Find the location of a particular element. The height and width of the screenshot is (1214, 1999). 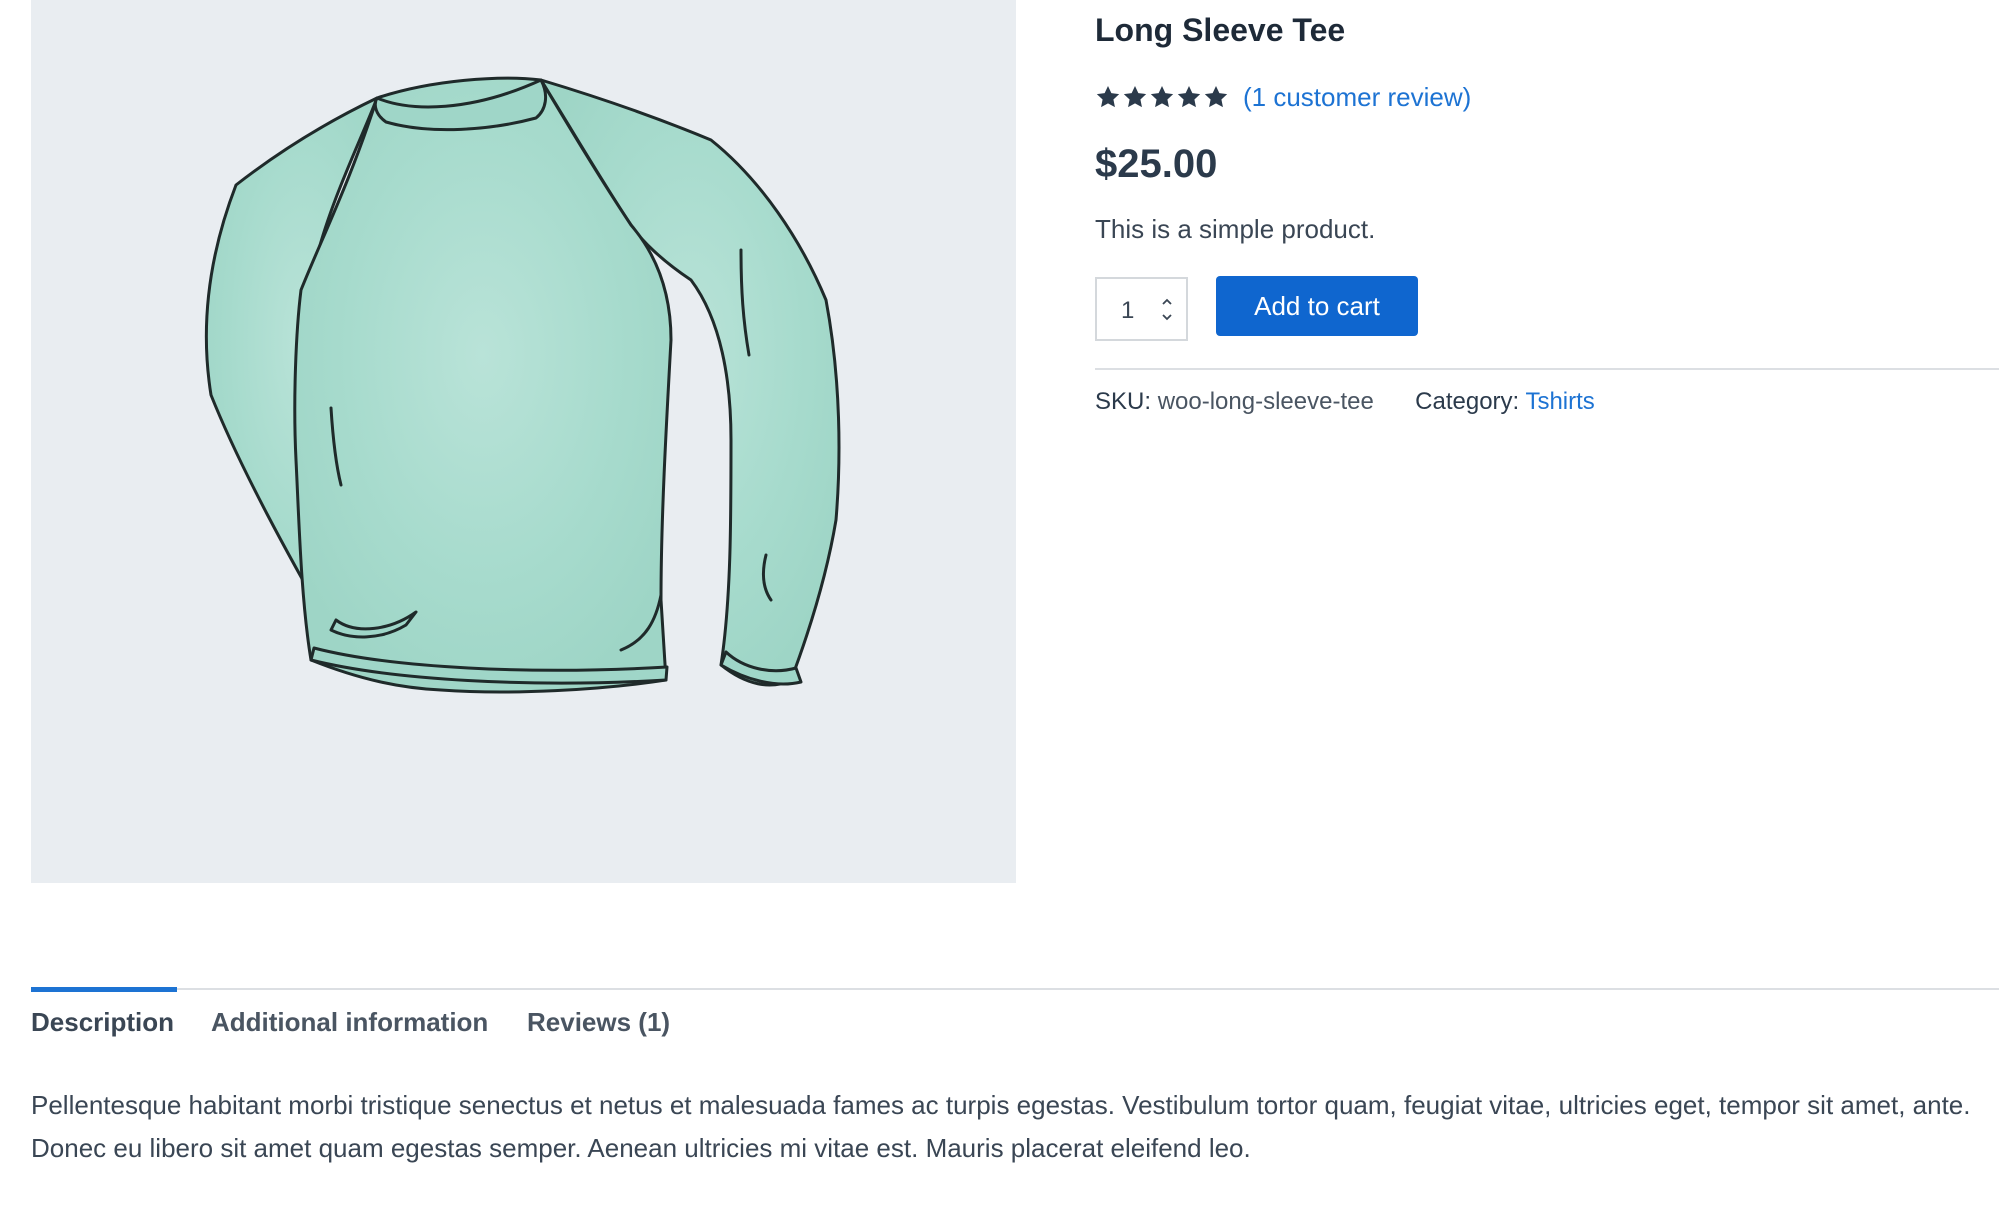

sku-label: SKU: is located at coordinates (1123, 401).